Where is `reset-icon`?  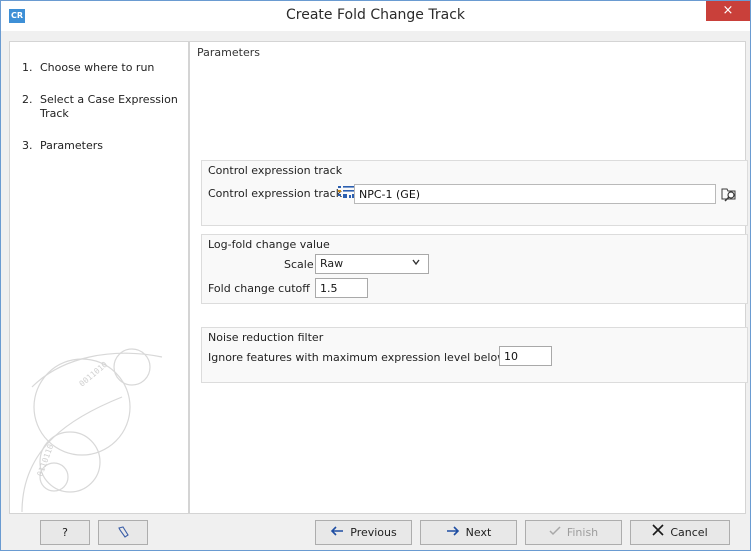
reset-icon is located at coordinates (123, 532).